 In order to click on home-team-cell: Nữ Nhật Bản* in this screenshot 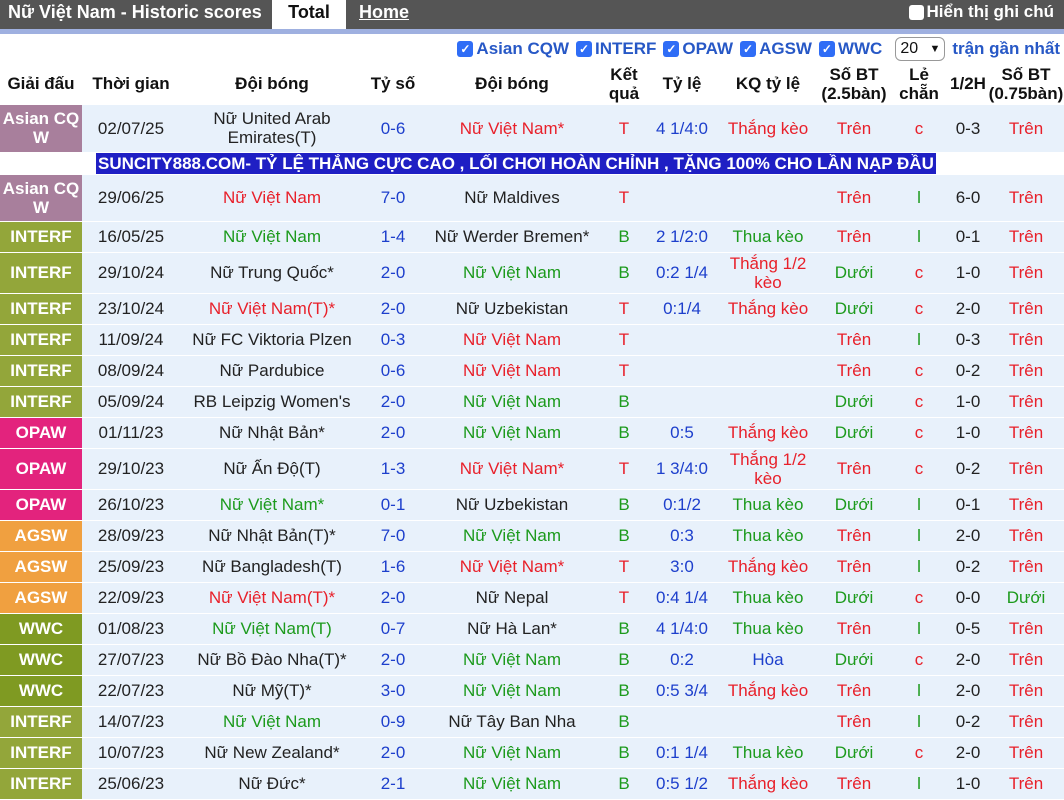, I will do `click(272, 432)`.